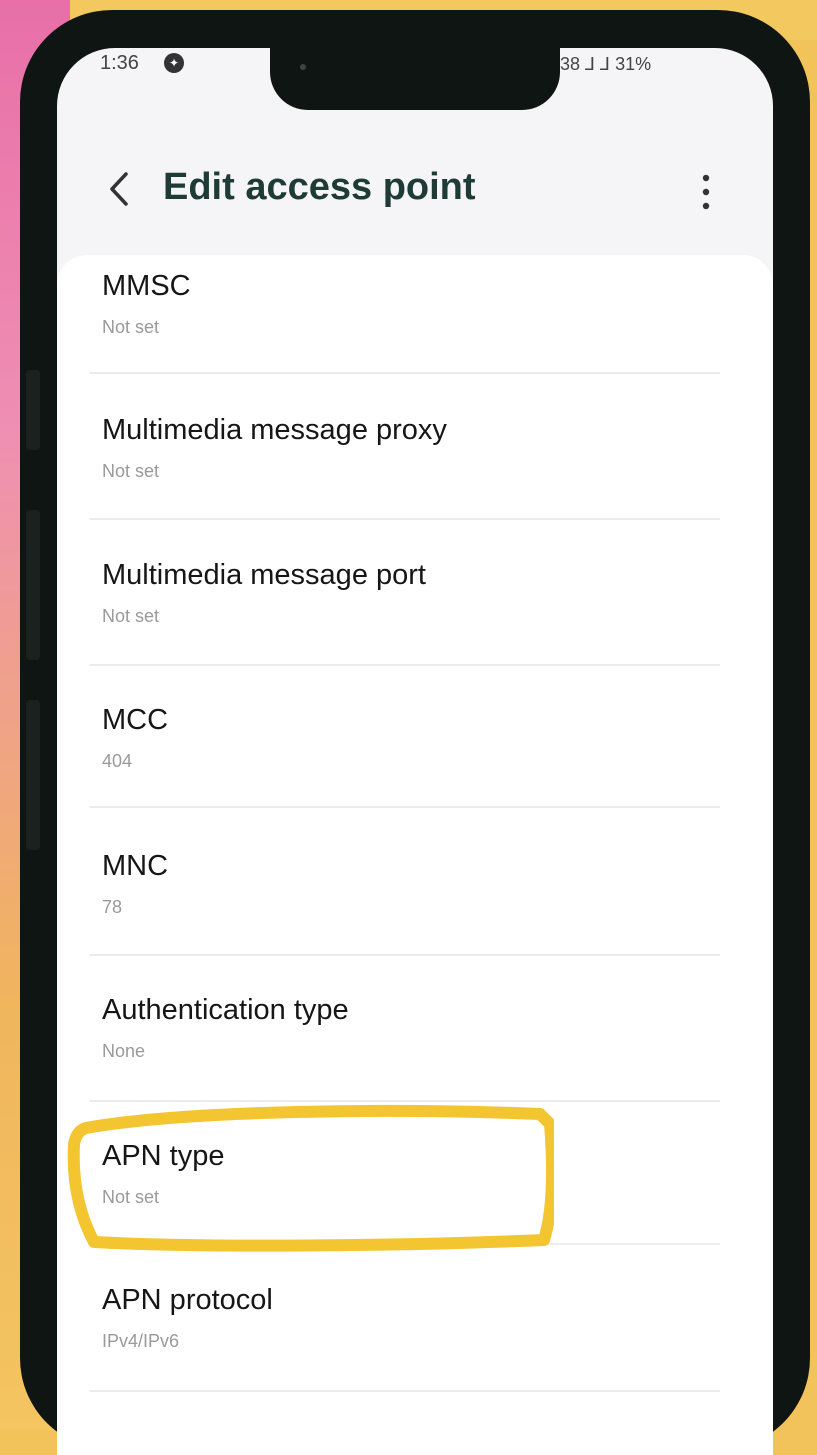 The width and height of the screenshot is (817, 1455). Describe the element at coordinates (412, 304) in the screenshot. I see `setting-item-mmsc: MMSC Not set` at that location.